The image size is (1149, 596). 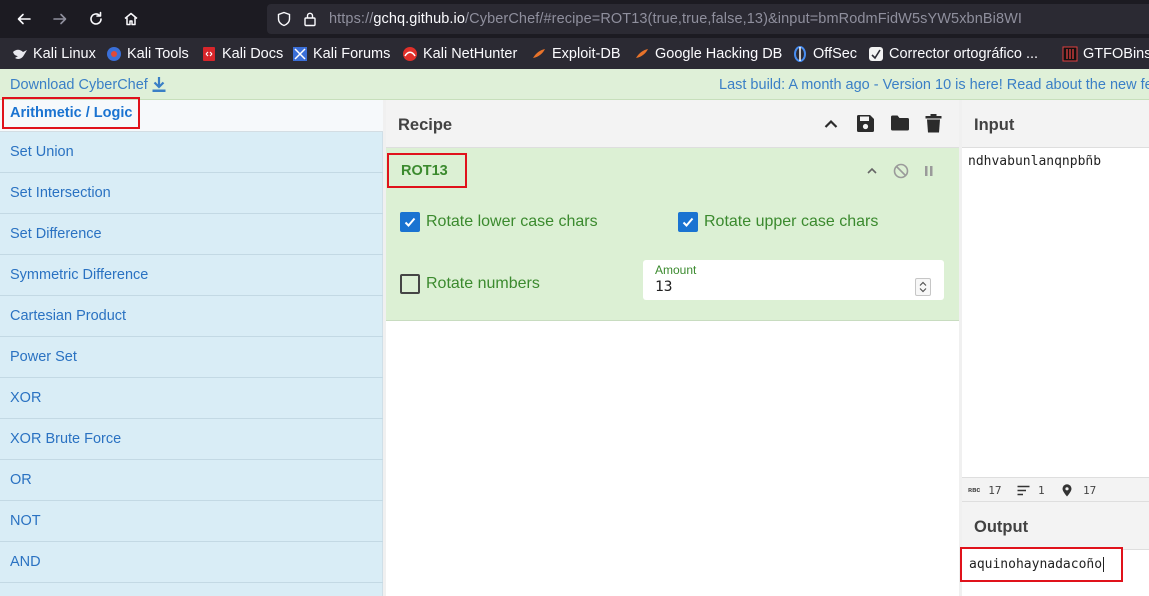 I want to click on save-recipe-icon, so click(x=865, y=126).